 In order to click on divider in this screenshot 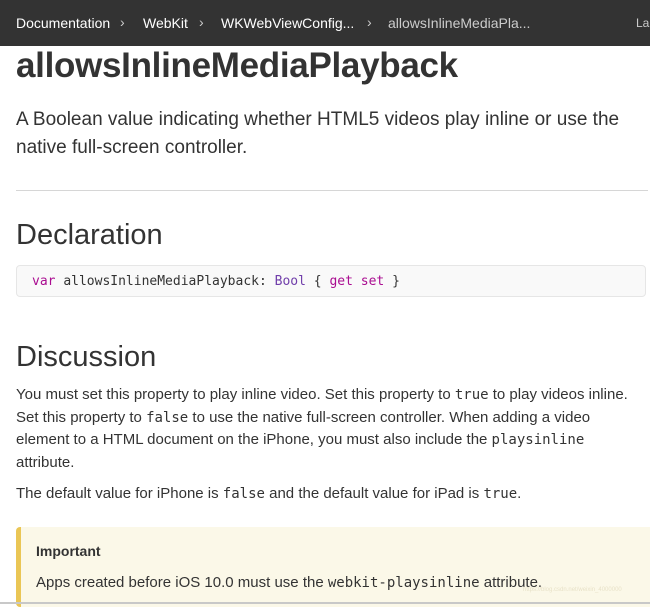, I will do `click(332, 190)`.